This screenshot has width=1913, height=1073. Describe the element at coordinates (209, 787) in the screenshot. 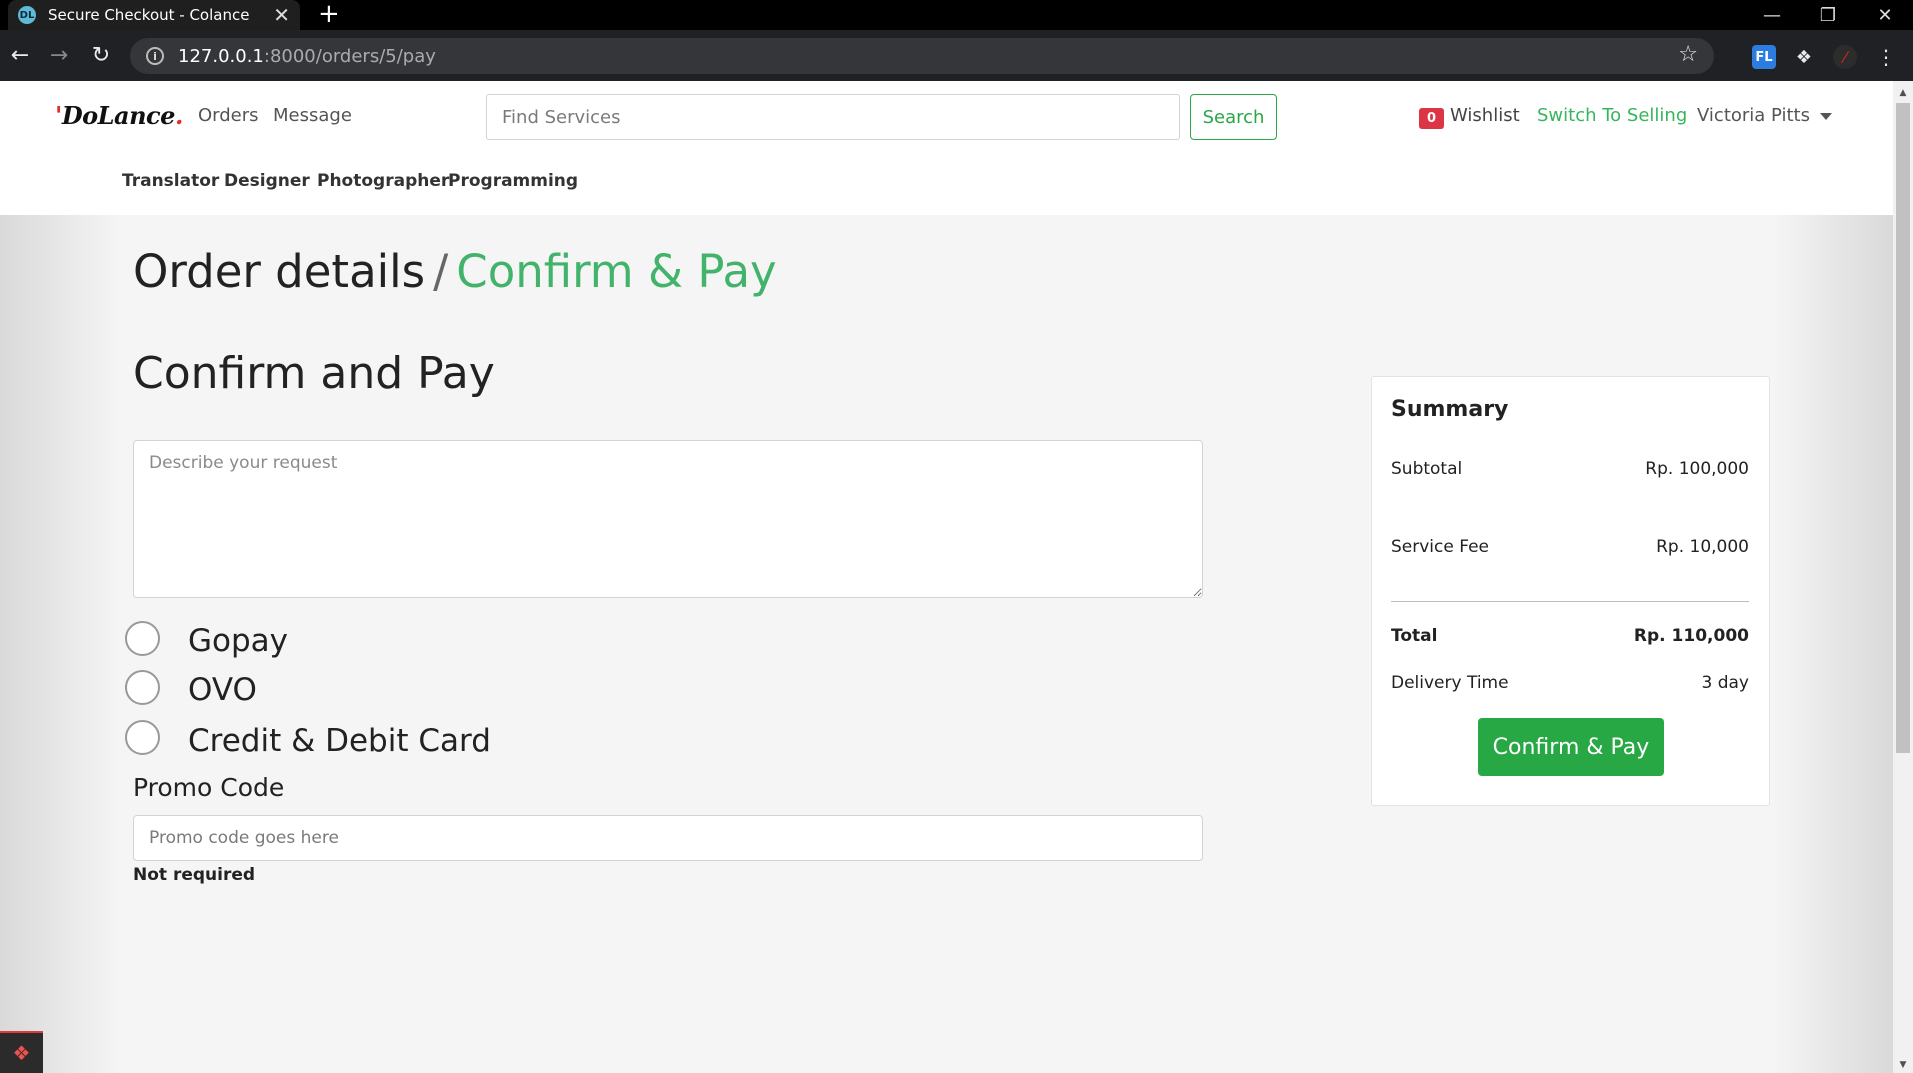

I see `promo-code-label: Promo Code` at that location.